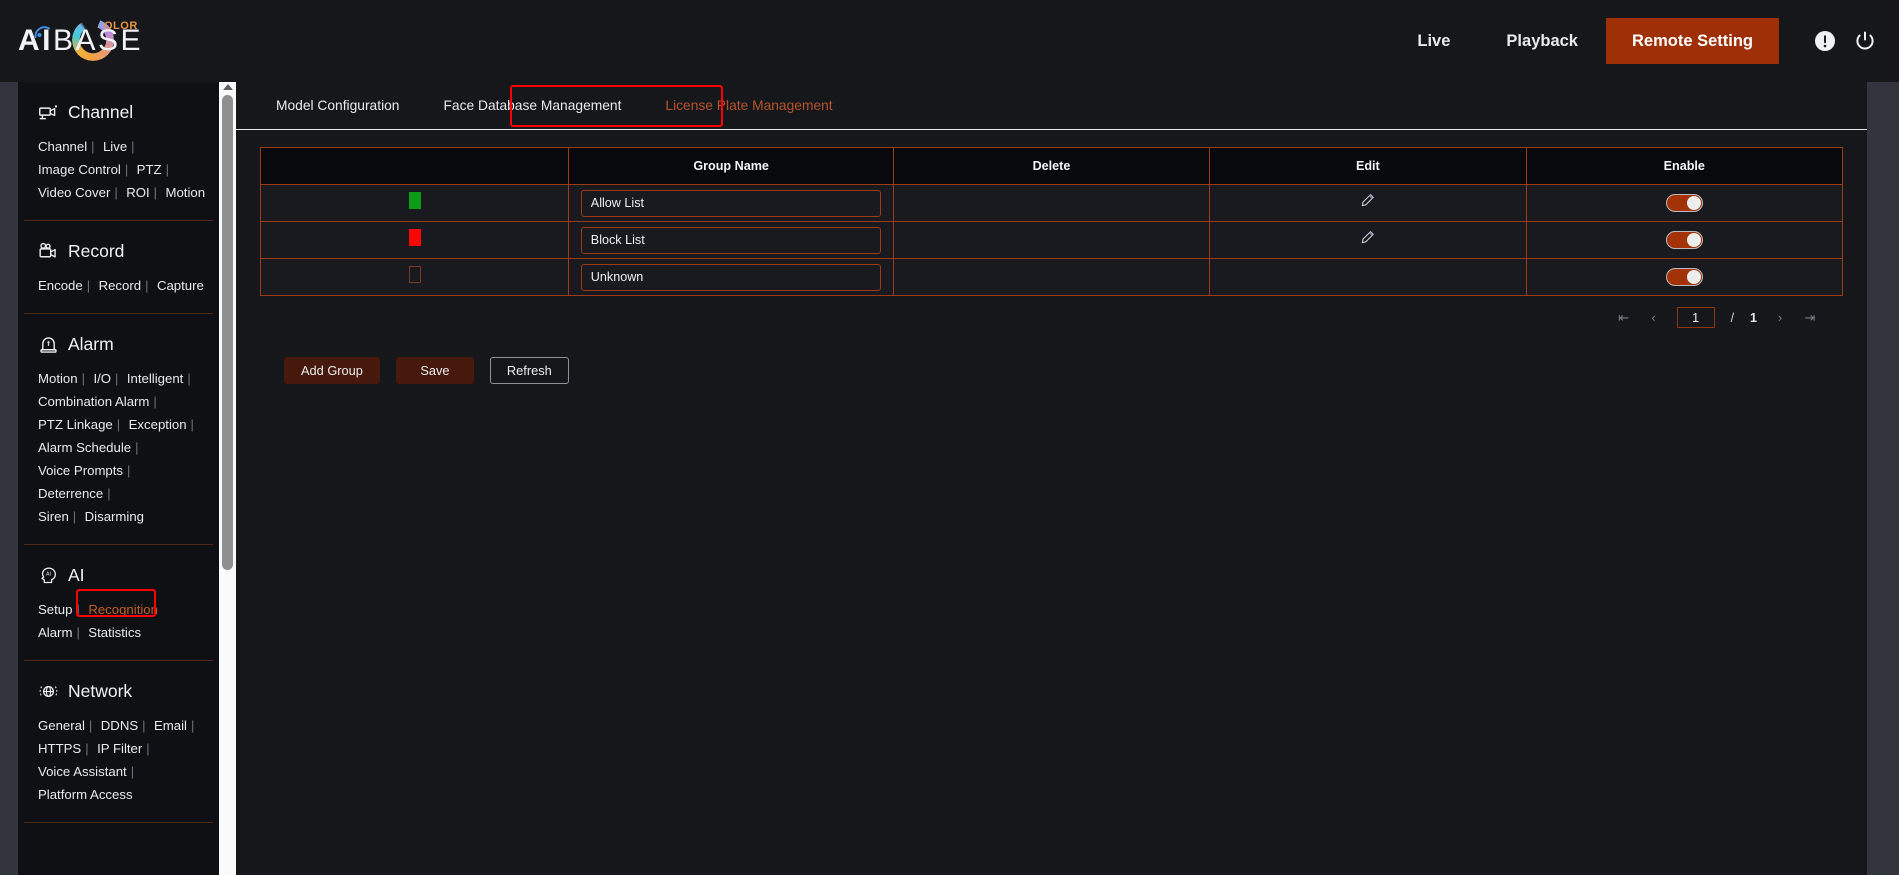  Describe the element at coordinates (1780, 317) in the screenshot. I see `next-page-icon: ›` at that location.